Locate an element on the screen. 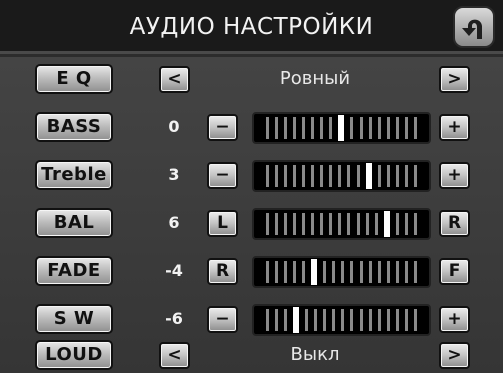 This screenshot has width=503, height=373. subwoofer-plus-button: + is located at coordinates (454, 319).